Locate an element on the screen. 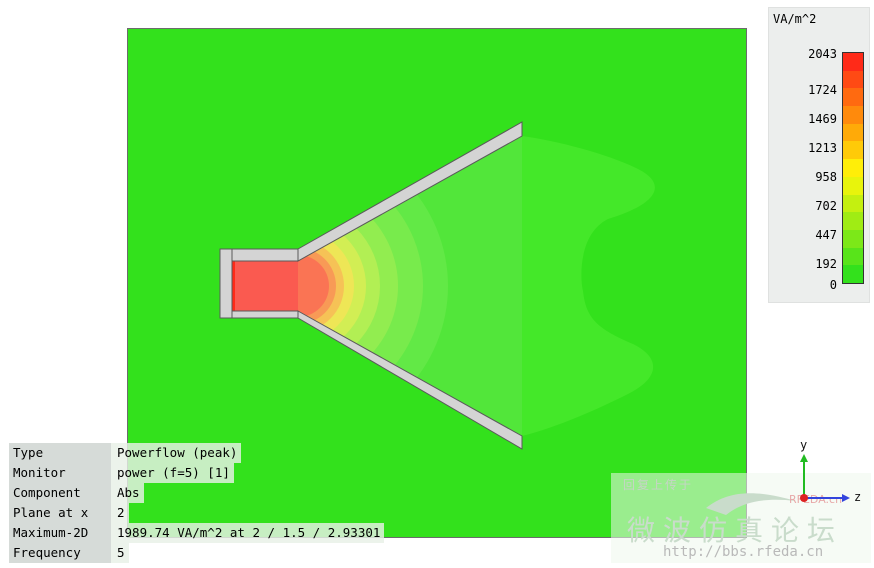 The image size is (874, 568). info-row-frequency: Frequency 5 is located at coordinates (196, 553).